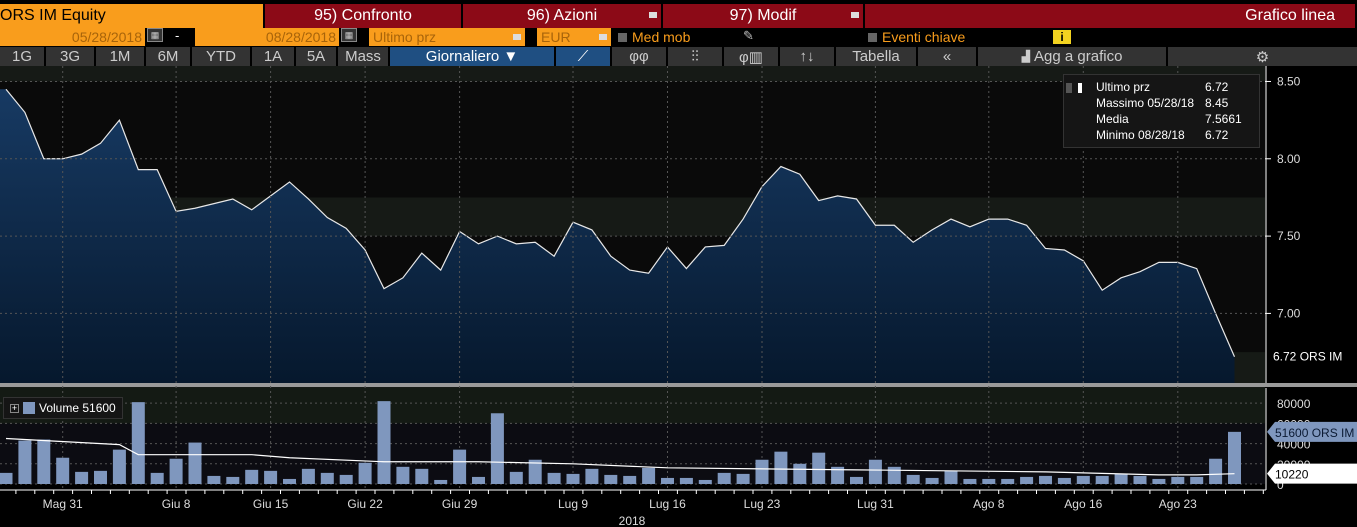 The image size is (1357, 527). I want to click on x-tick-label: Giu 29, so click(460, 504).